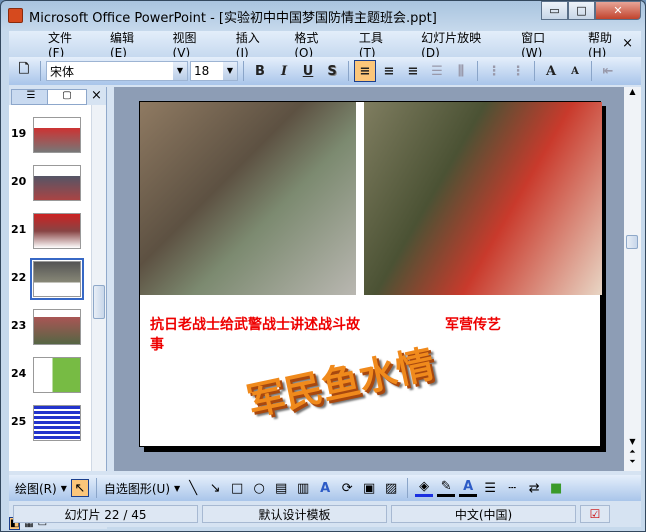 The height and width of the screenshot is (532, 646). Describe the element at coordinates (193, 488) in the screenshot. I see `line-icon: ╲` at that location.